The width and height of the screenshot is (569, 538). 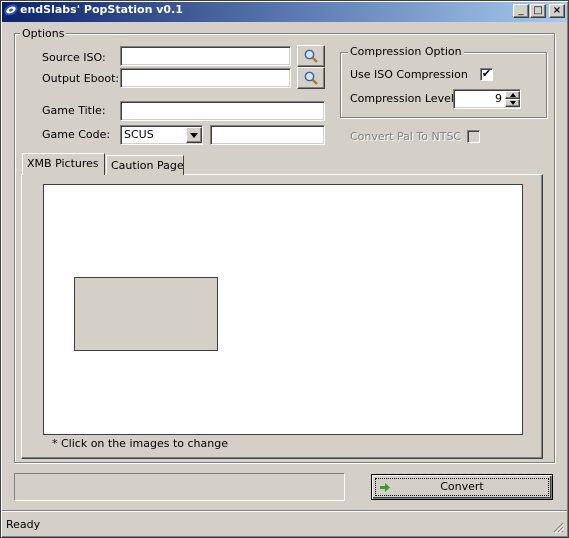 I want to click on game-code-number-input, so click(x=267, y=135).